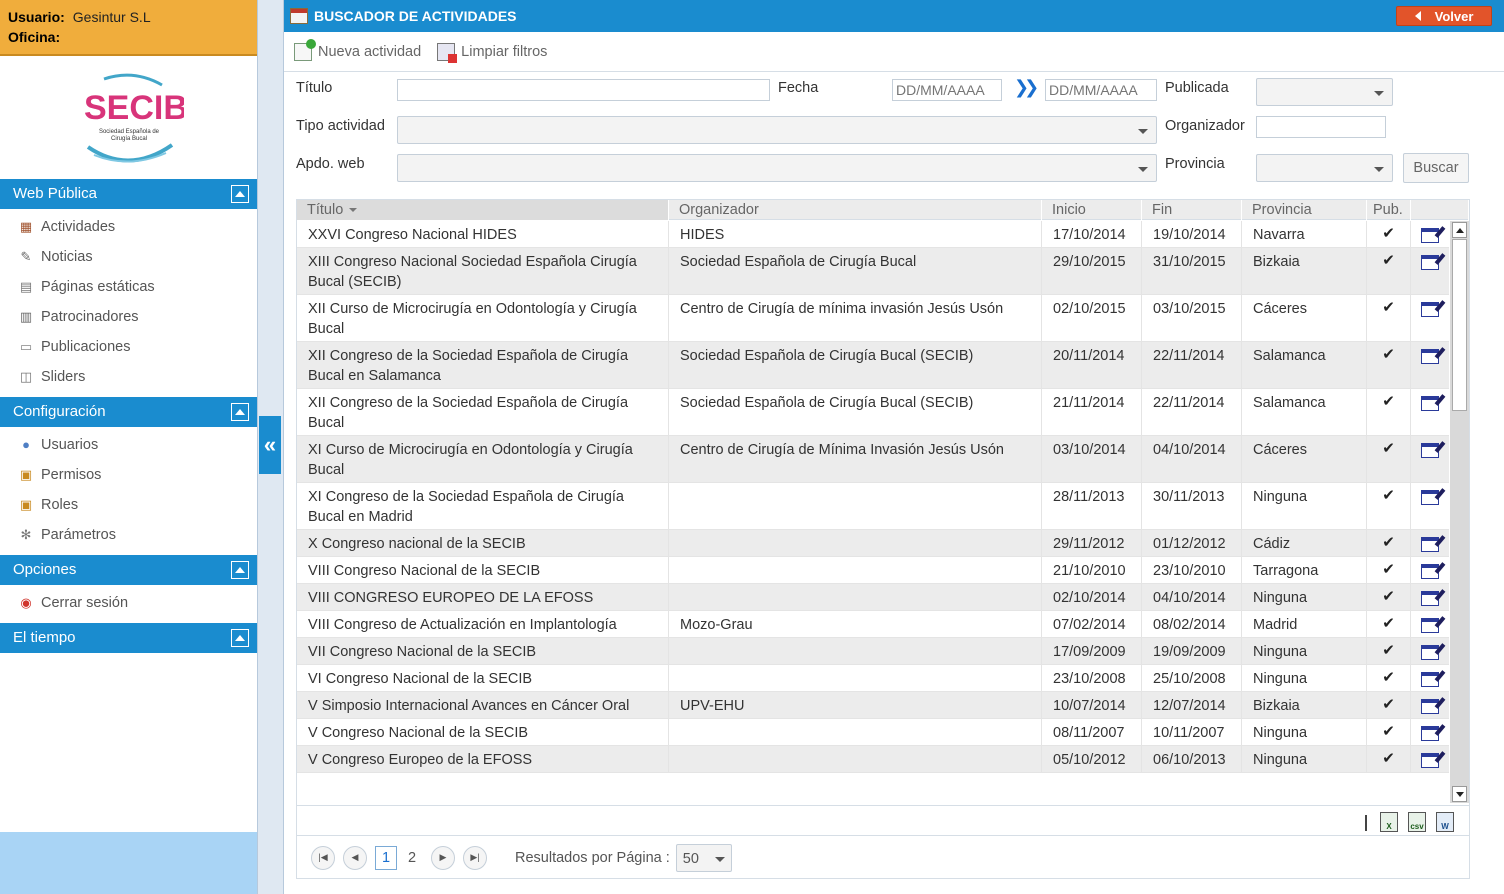 The height and width of the screenshot is (894, 1504). Describe the element at coordinates (1459, 794) in the screenshot. I see `scroll-down-icon` at that location.